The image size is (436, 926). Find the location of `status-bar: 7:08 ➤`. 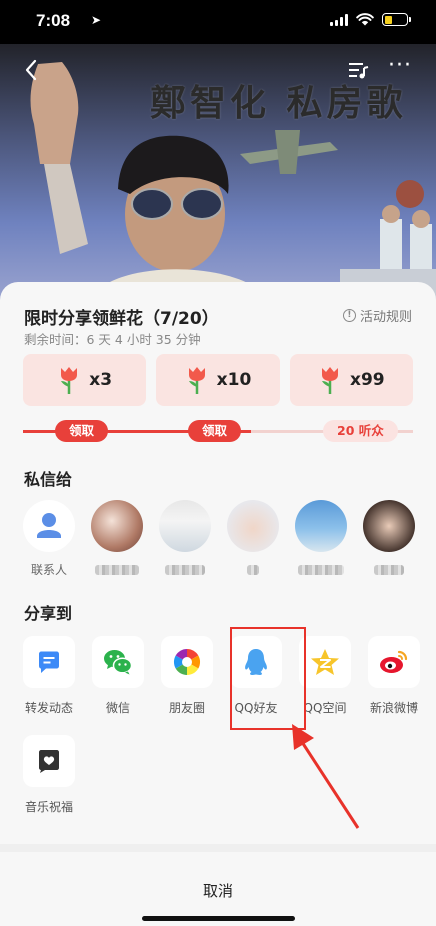

status-bar: 7:08 ➤ is located at coordinates (218, 22).